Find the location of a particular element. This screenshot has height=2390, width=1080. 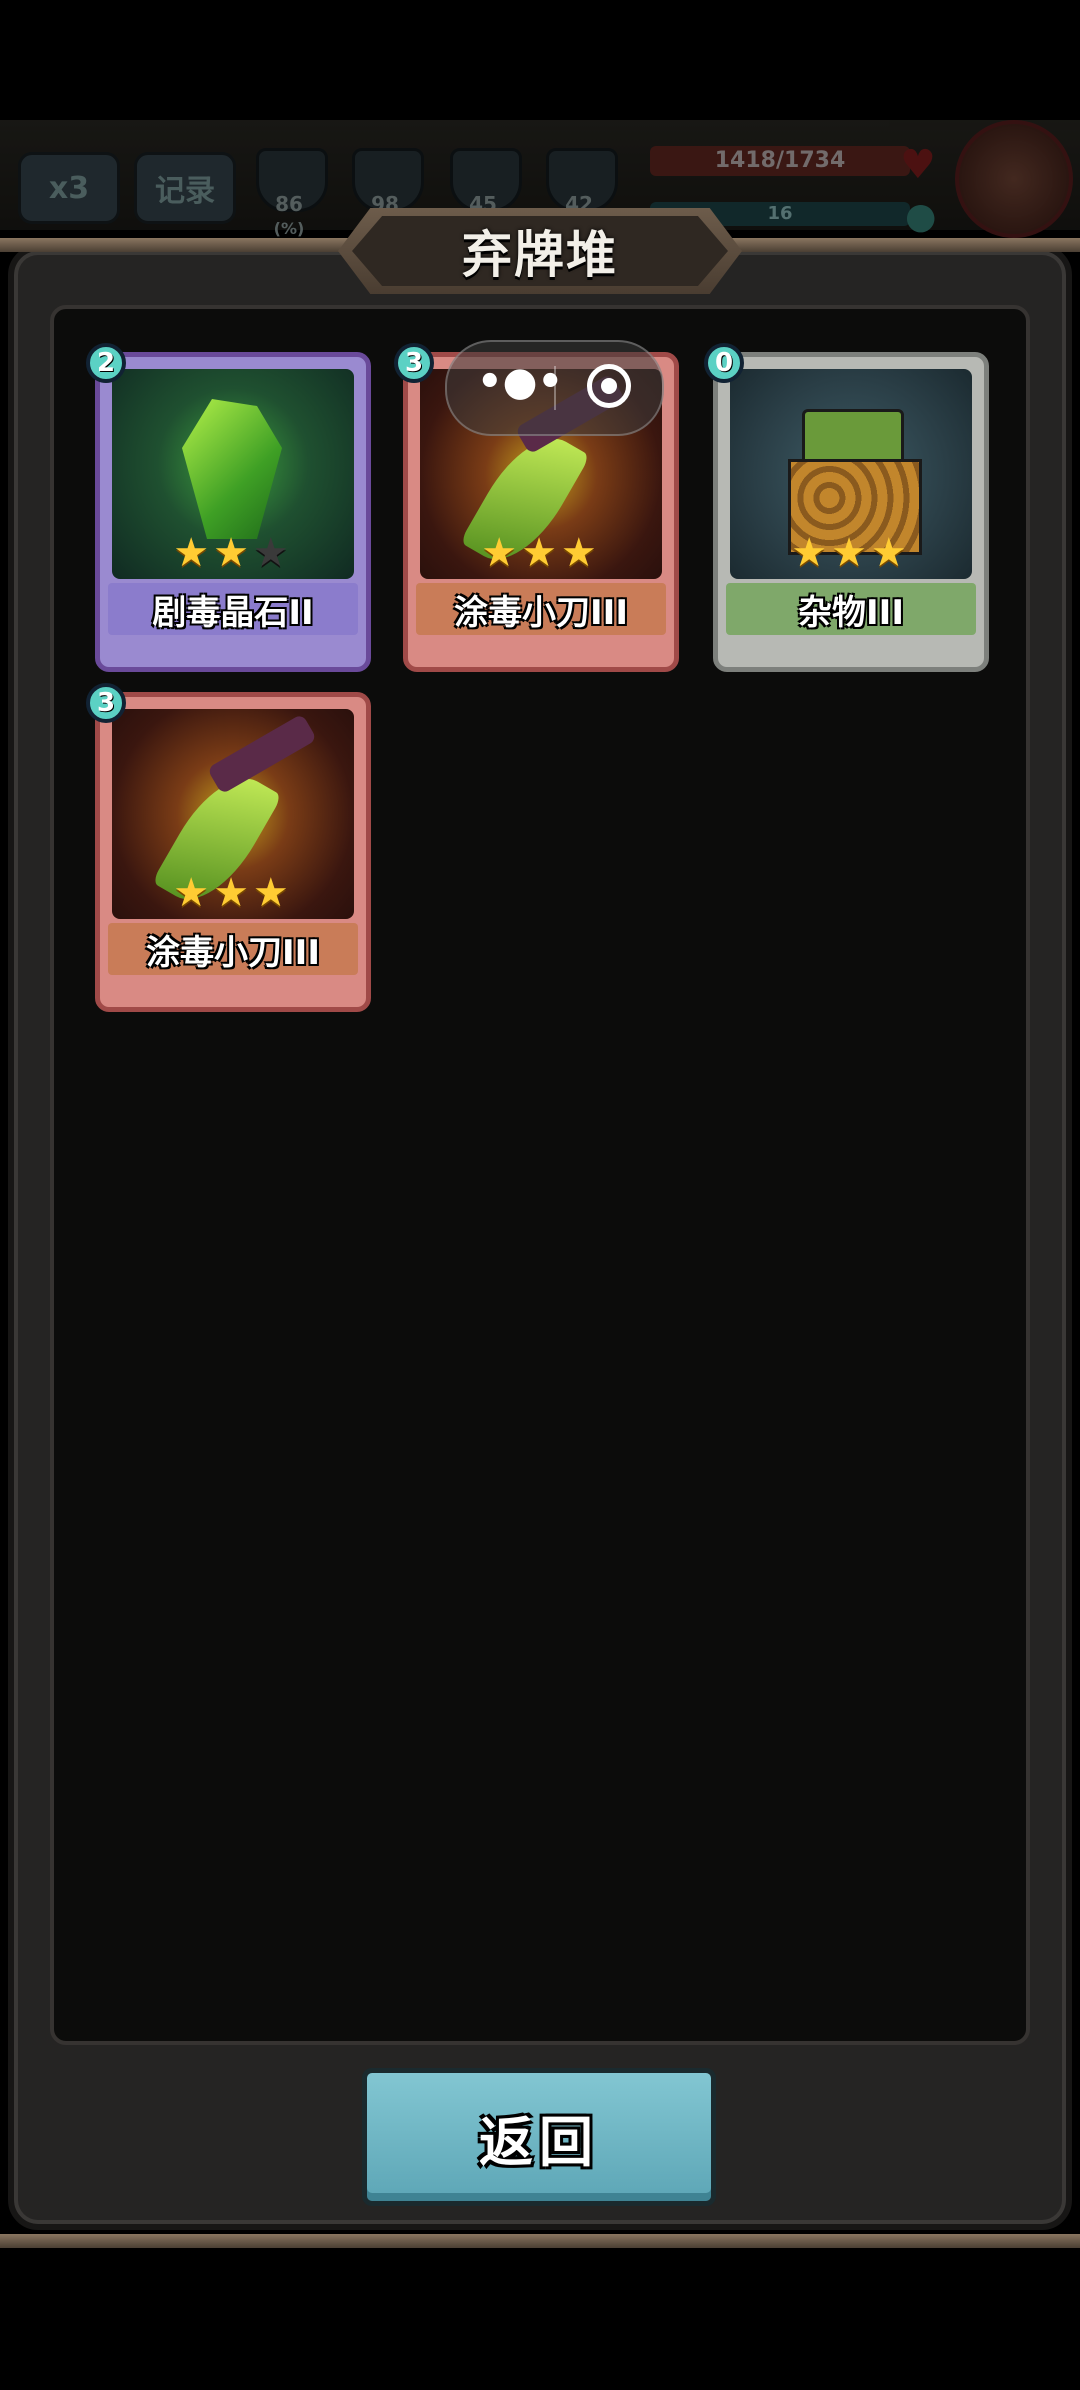

hp-bar: 1418/1734 is located at coordinates (780, 161).